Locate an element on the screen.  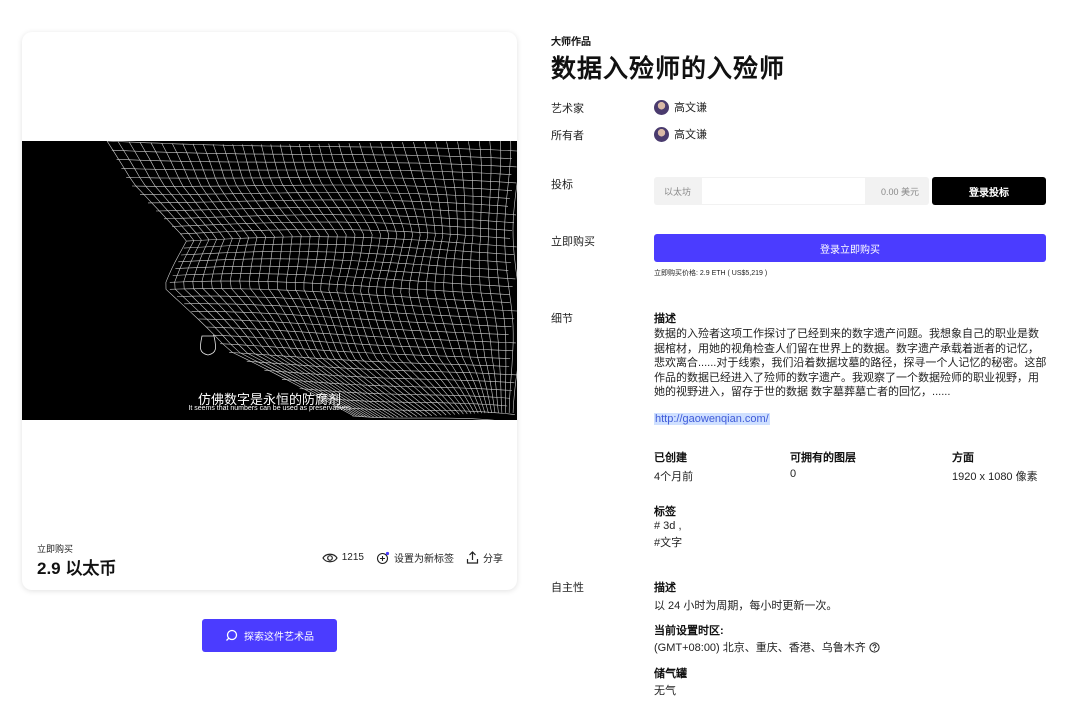
owner-name: 高文谦 is located at coordinates (690, 135).